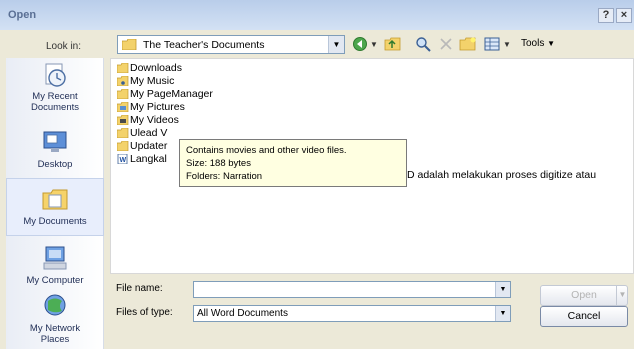 The height and width of the screenshot is (349, 634). I want to click on delete-icon, so click(446, 44).